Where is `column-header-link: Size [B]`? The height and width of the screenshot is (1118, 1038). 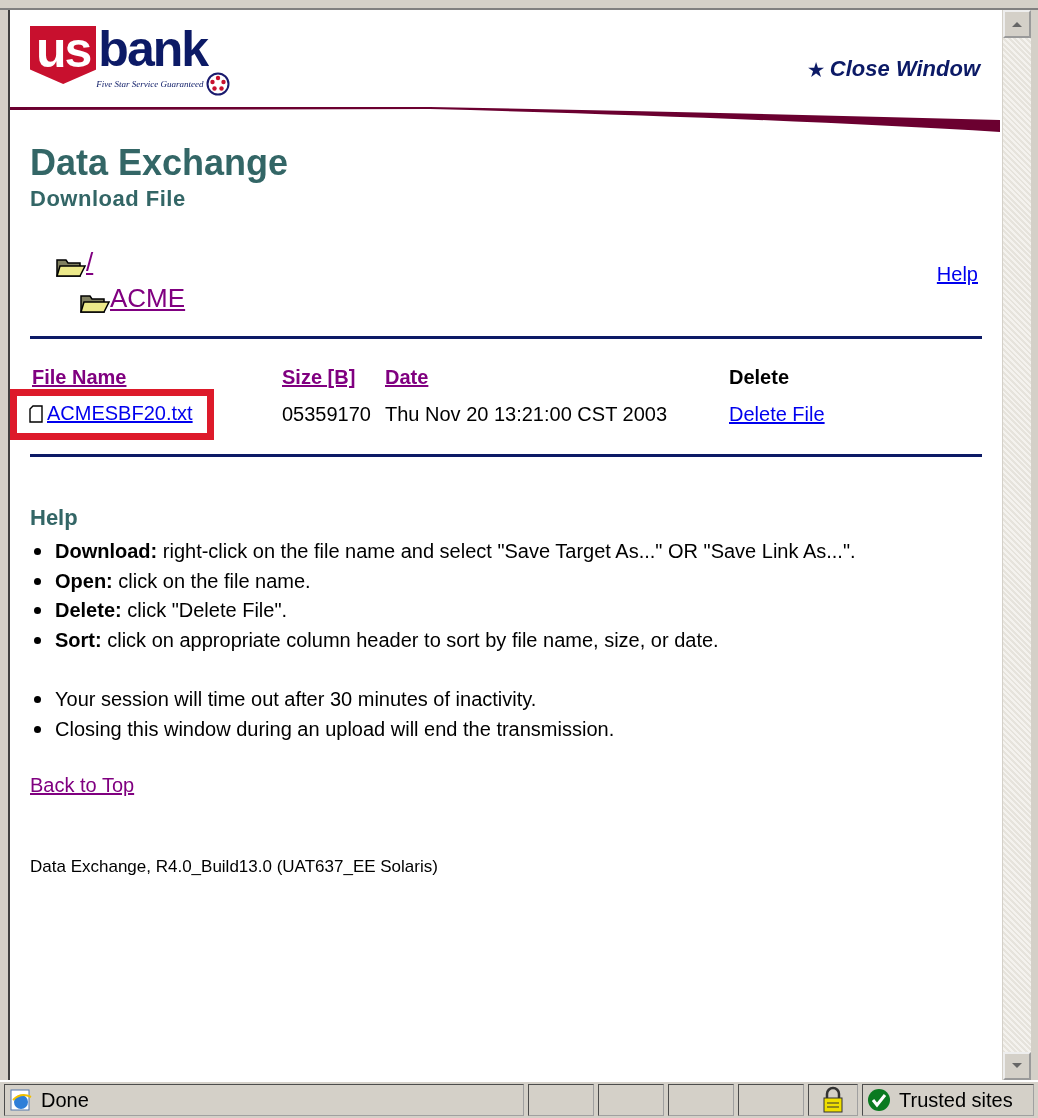
column-header-link: Size [B] is located at coordinates (319, 377).